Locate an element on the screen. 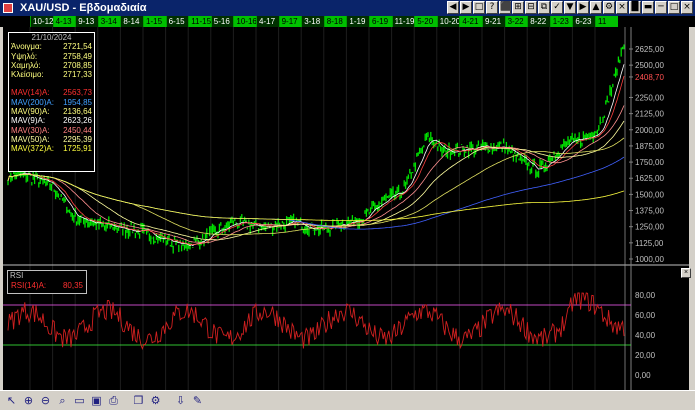 The width and height of the screenshot is (695, 410). draw-icon: ✎ is located at coordinates (197, 400).